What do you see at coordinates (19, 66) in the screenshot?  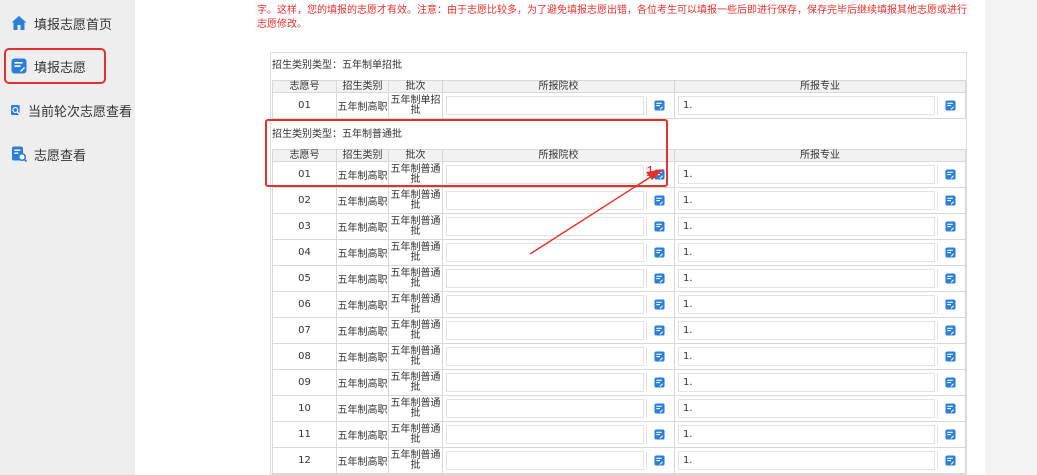 I see `edit-form-icon` at bounding box center [19, 66].